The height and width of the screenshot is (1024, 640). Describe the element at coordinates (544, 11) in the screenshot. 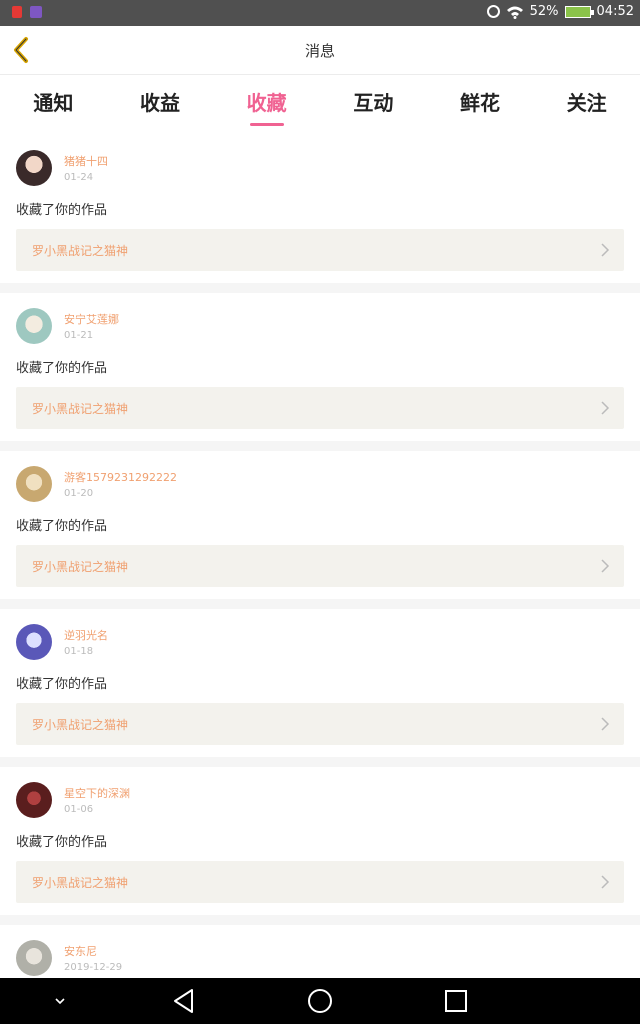

I see `battery-percent: 52%` at that location.